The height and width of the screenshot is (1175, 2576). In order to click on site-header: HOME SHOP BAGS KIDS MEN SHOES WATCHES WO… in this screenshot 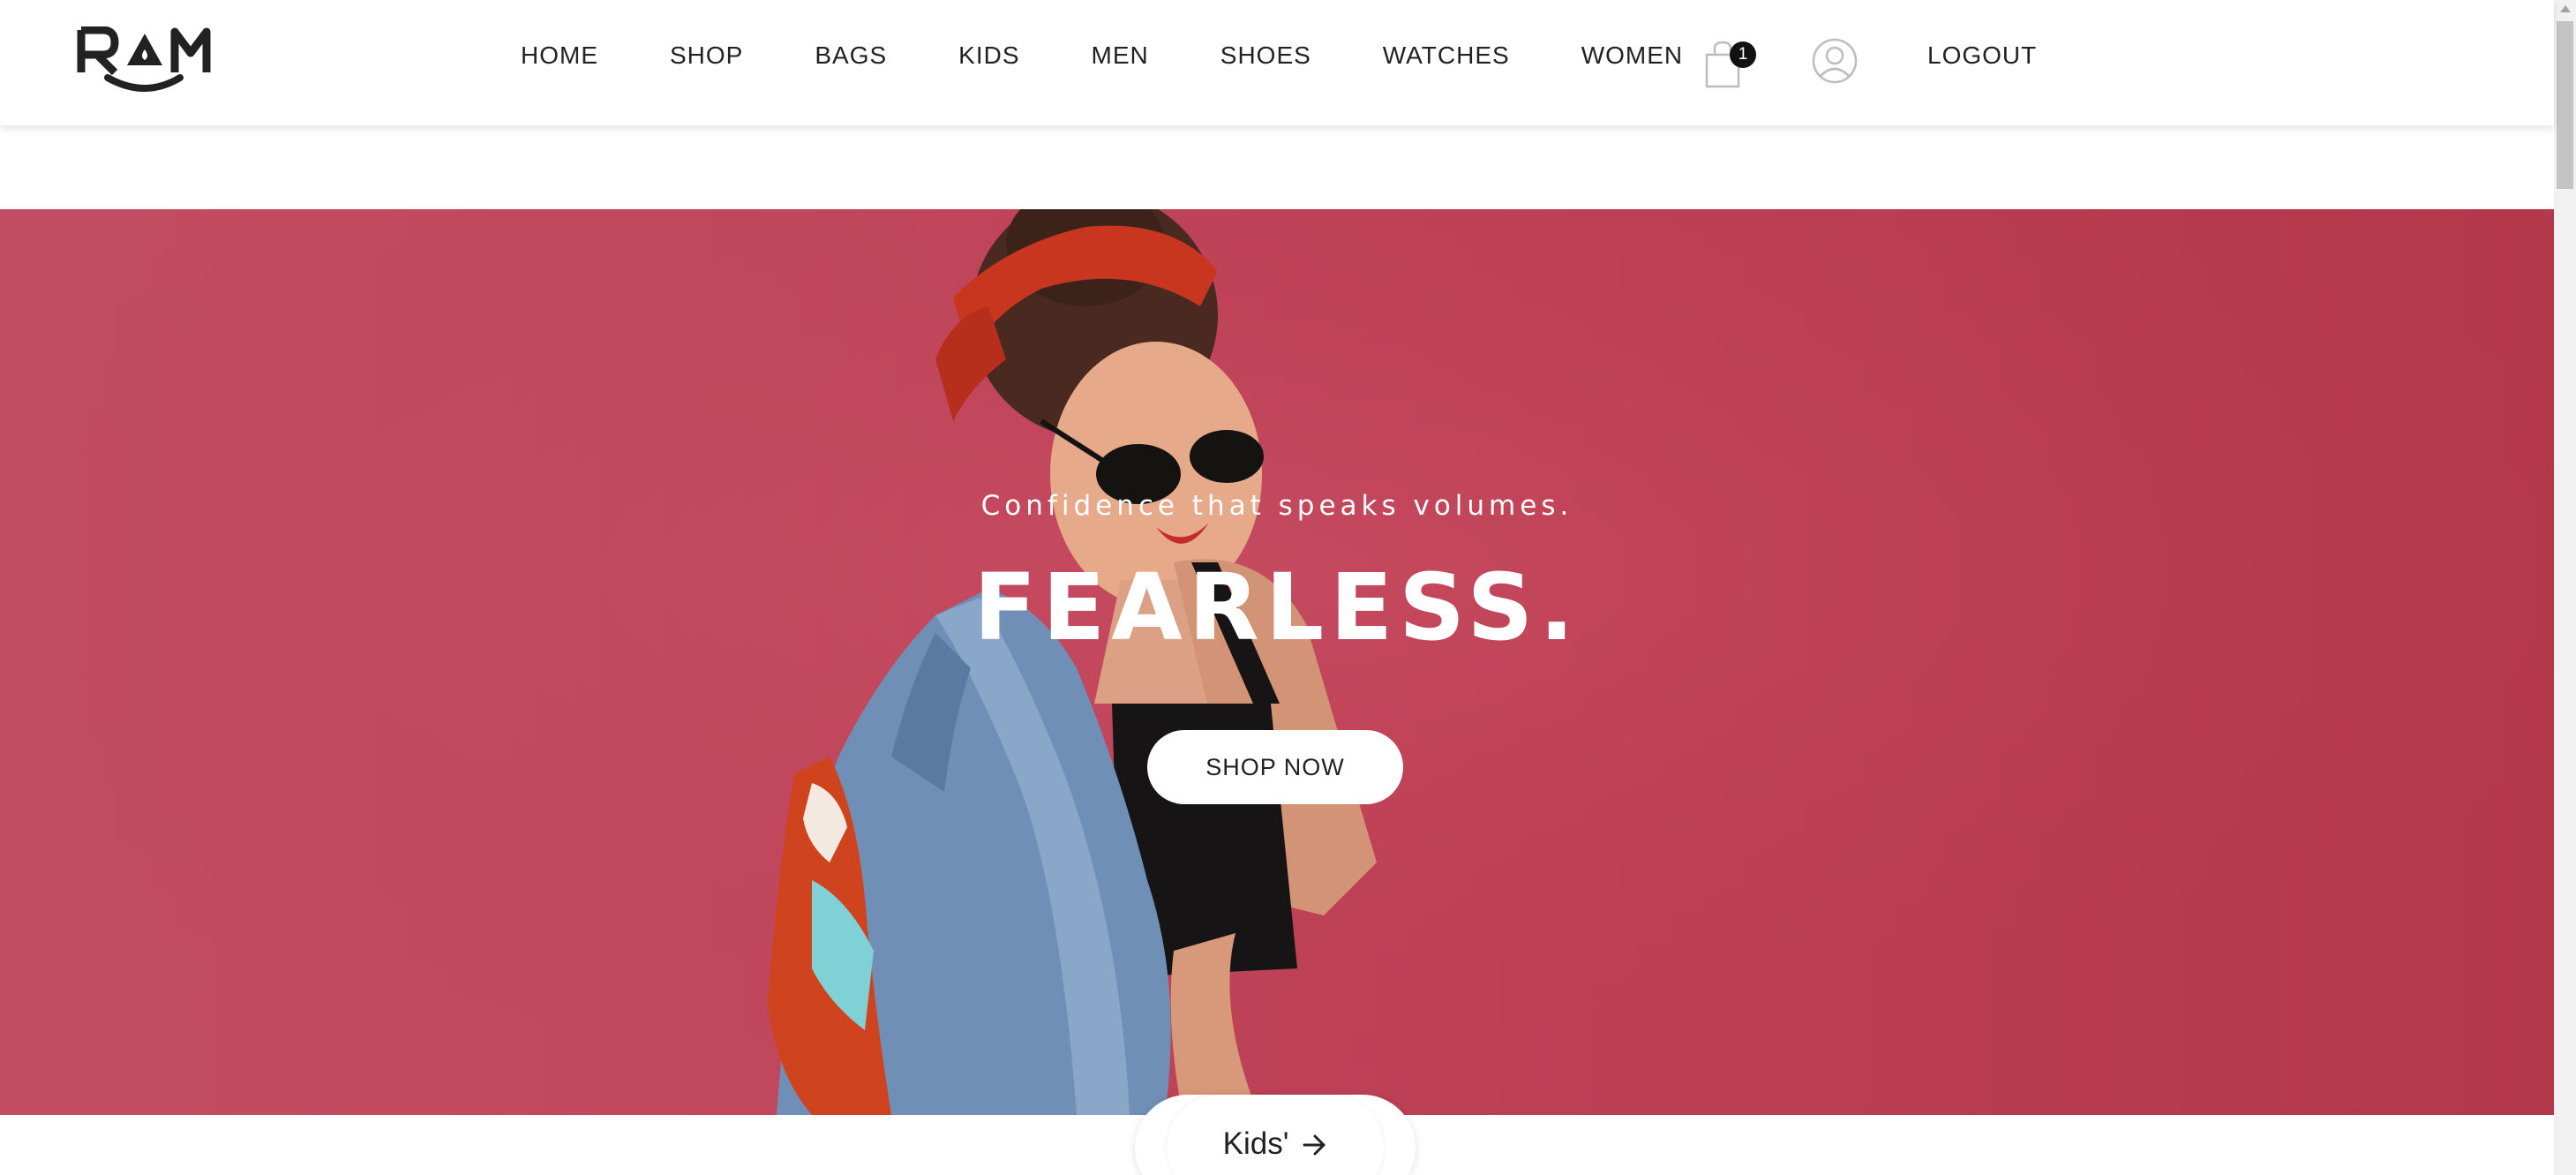, I will do `click(1277, 62)`.